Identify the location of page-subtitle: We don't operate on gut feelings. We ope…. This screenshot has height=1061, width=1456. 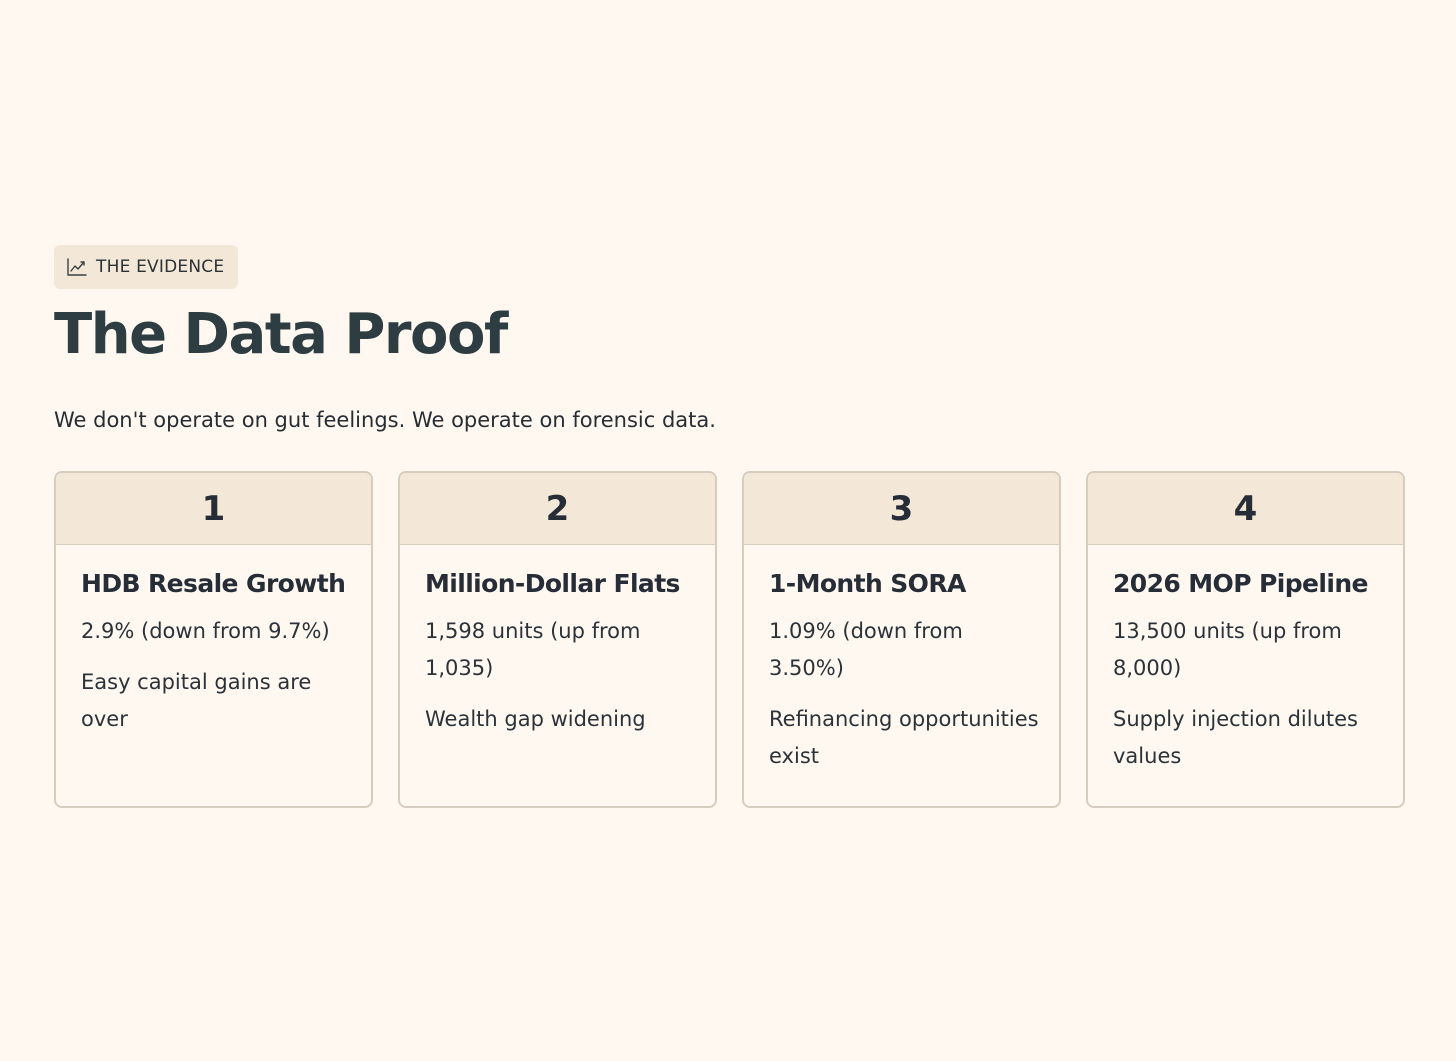
(385, 420).